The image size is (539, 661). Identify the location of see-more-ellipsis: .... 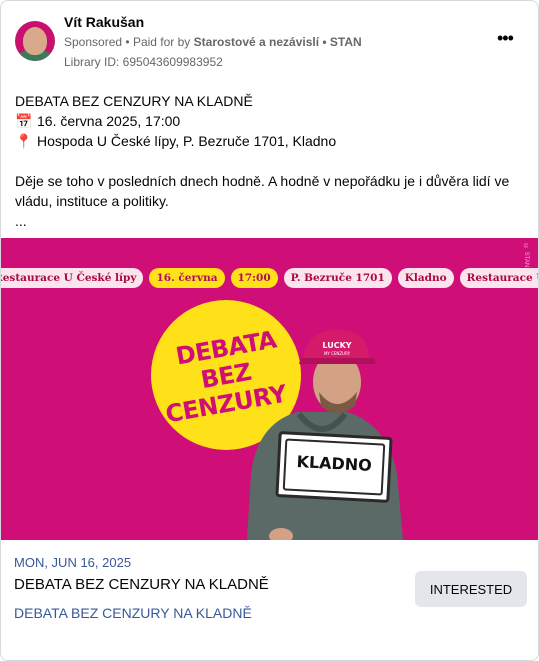
(270, 221).